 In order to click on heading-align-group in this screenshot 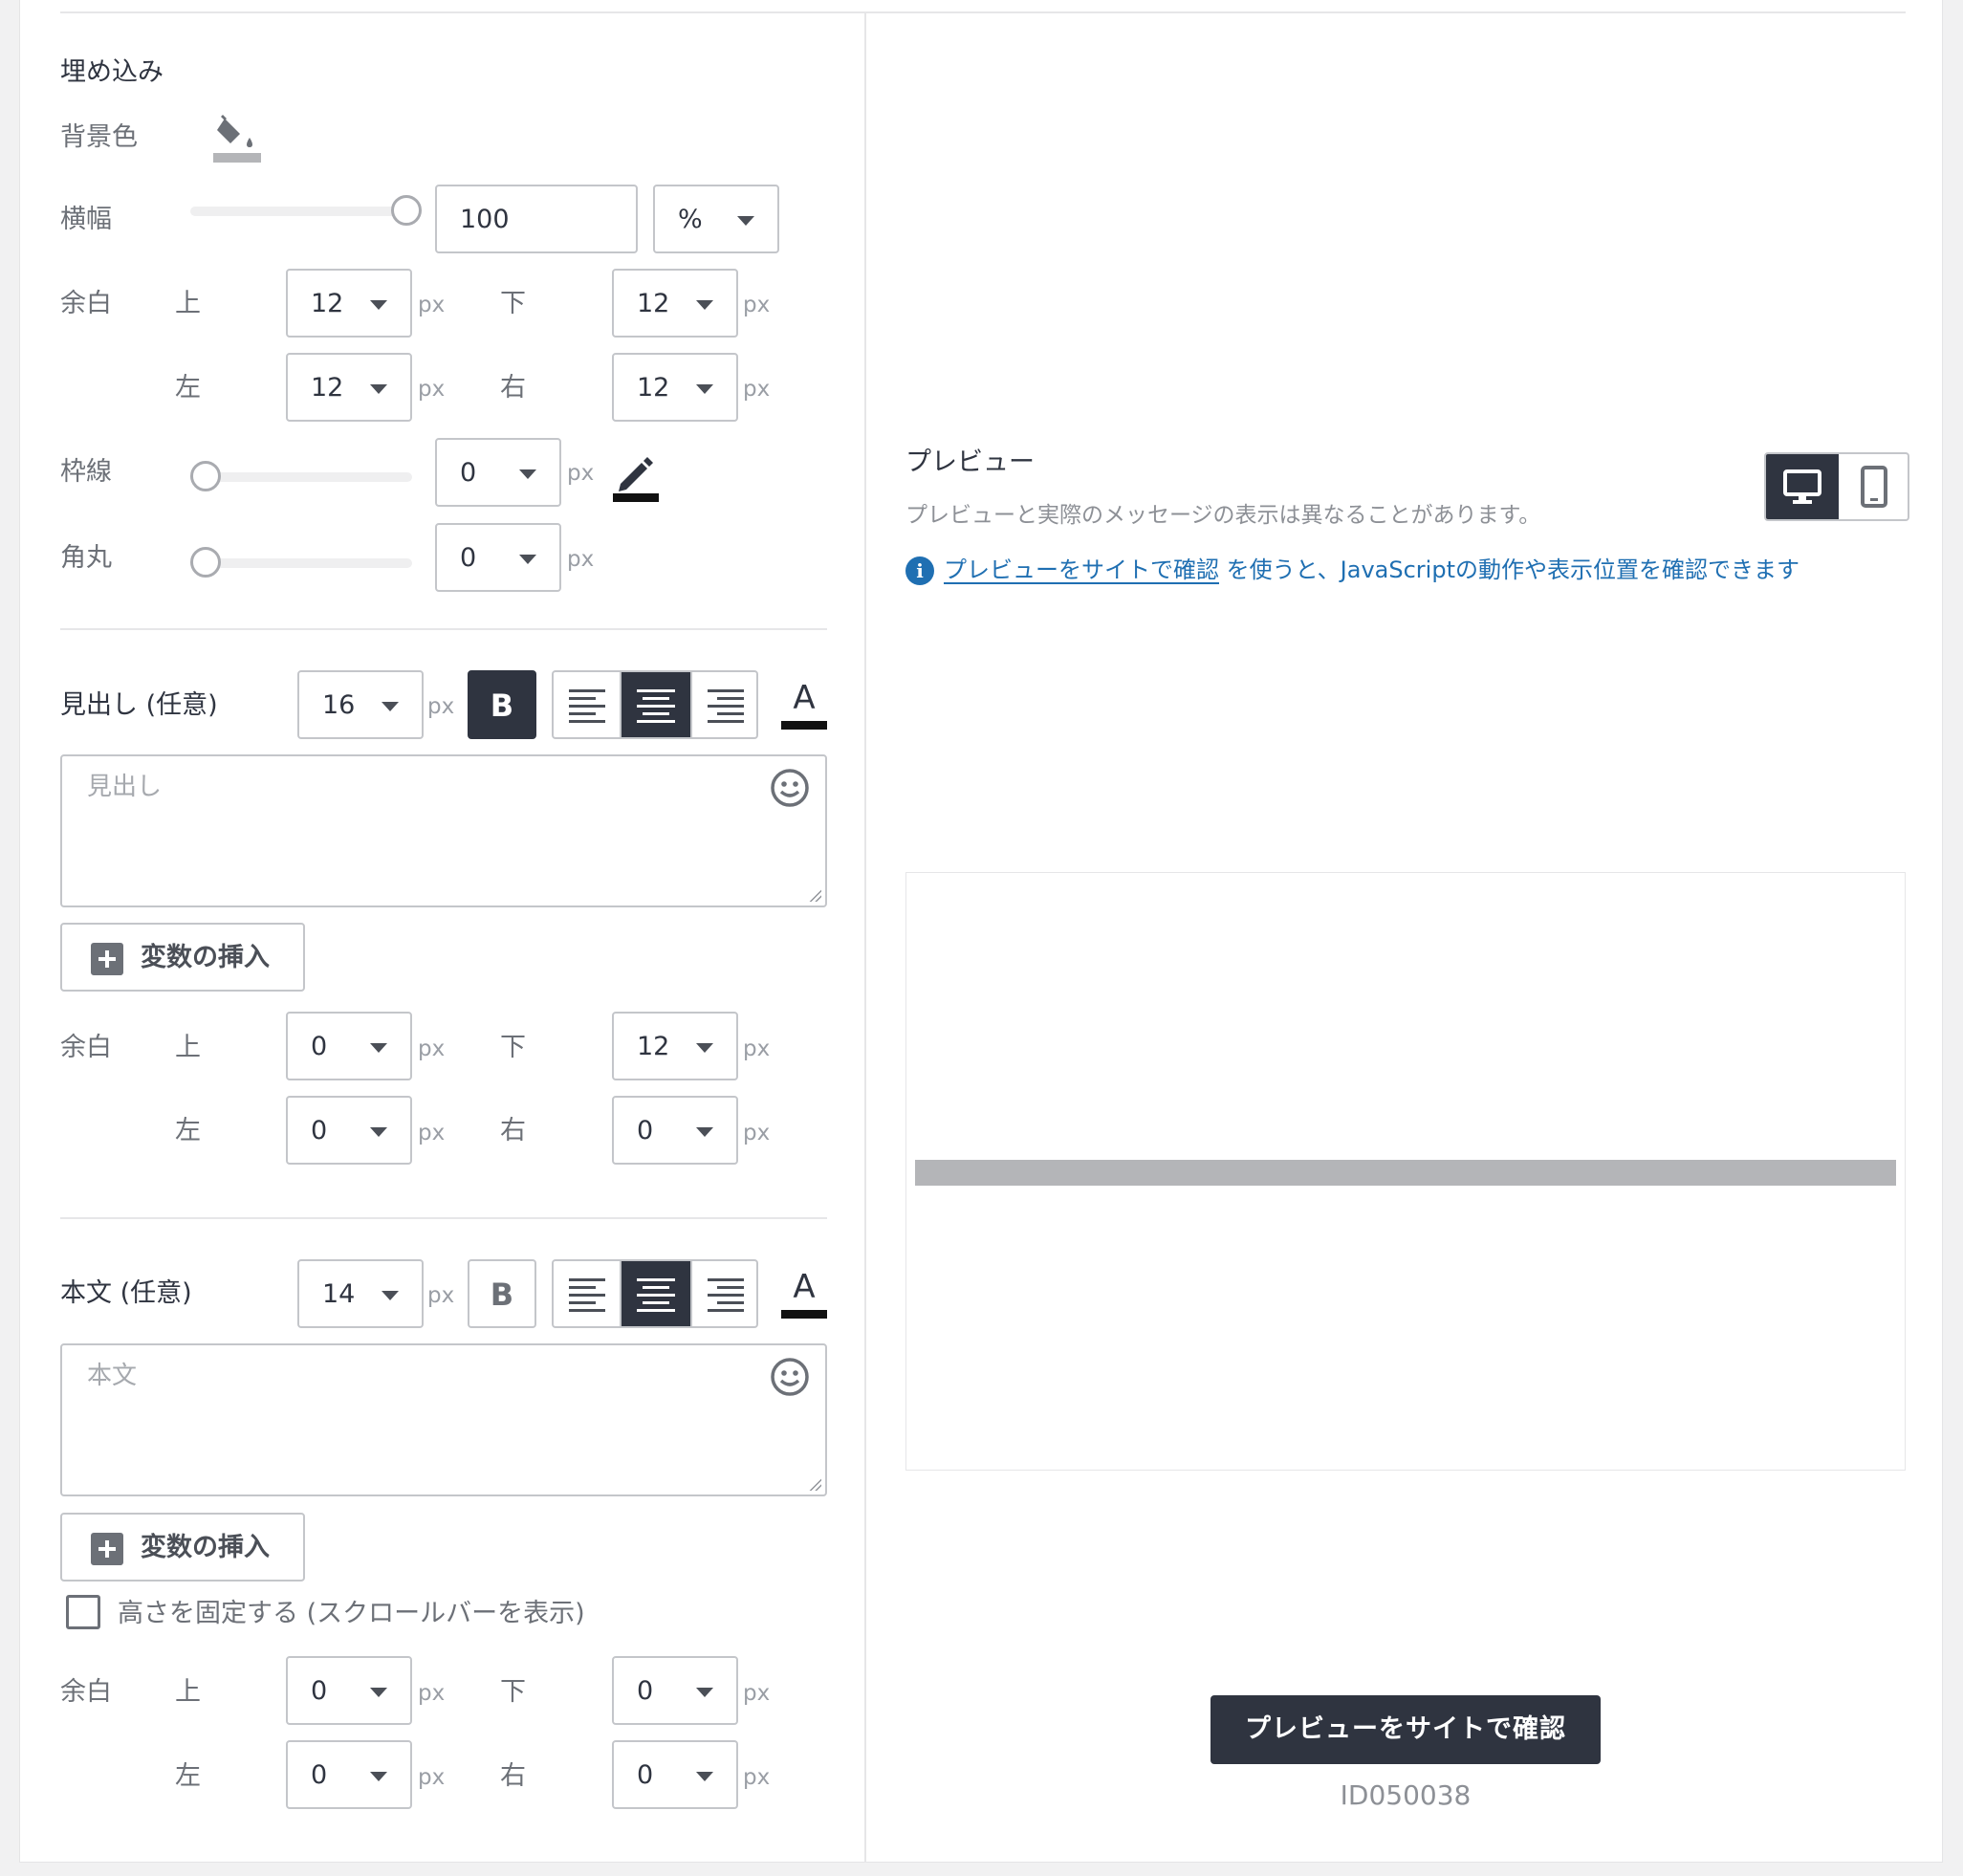, I will do `click(655, 705)`.